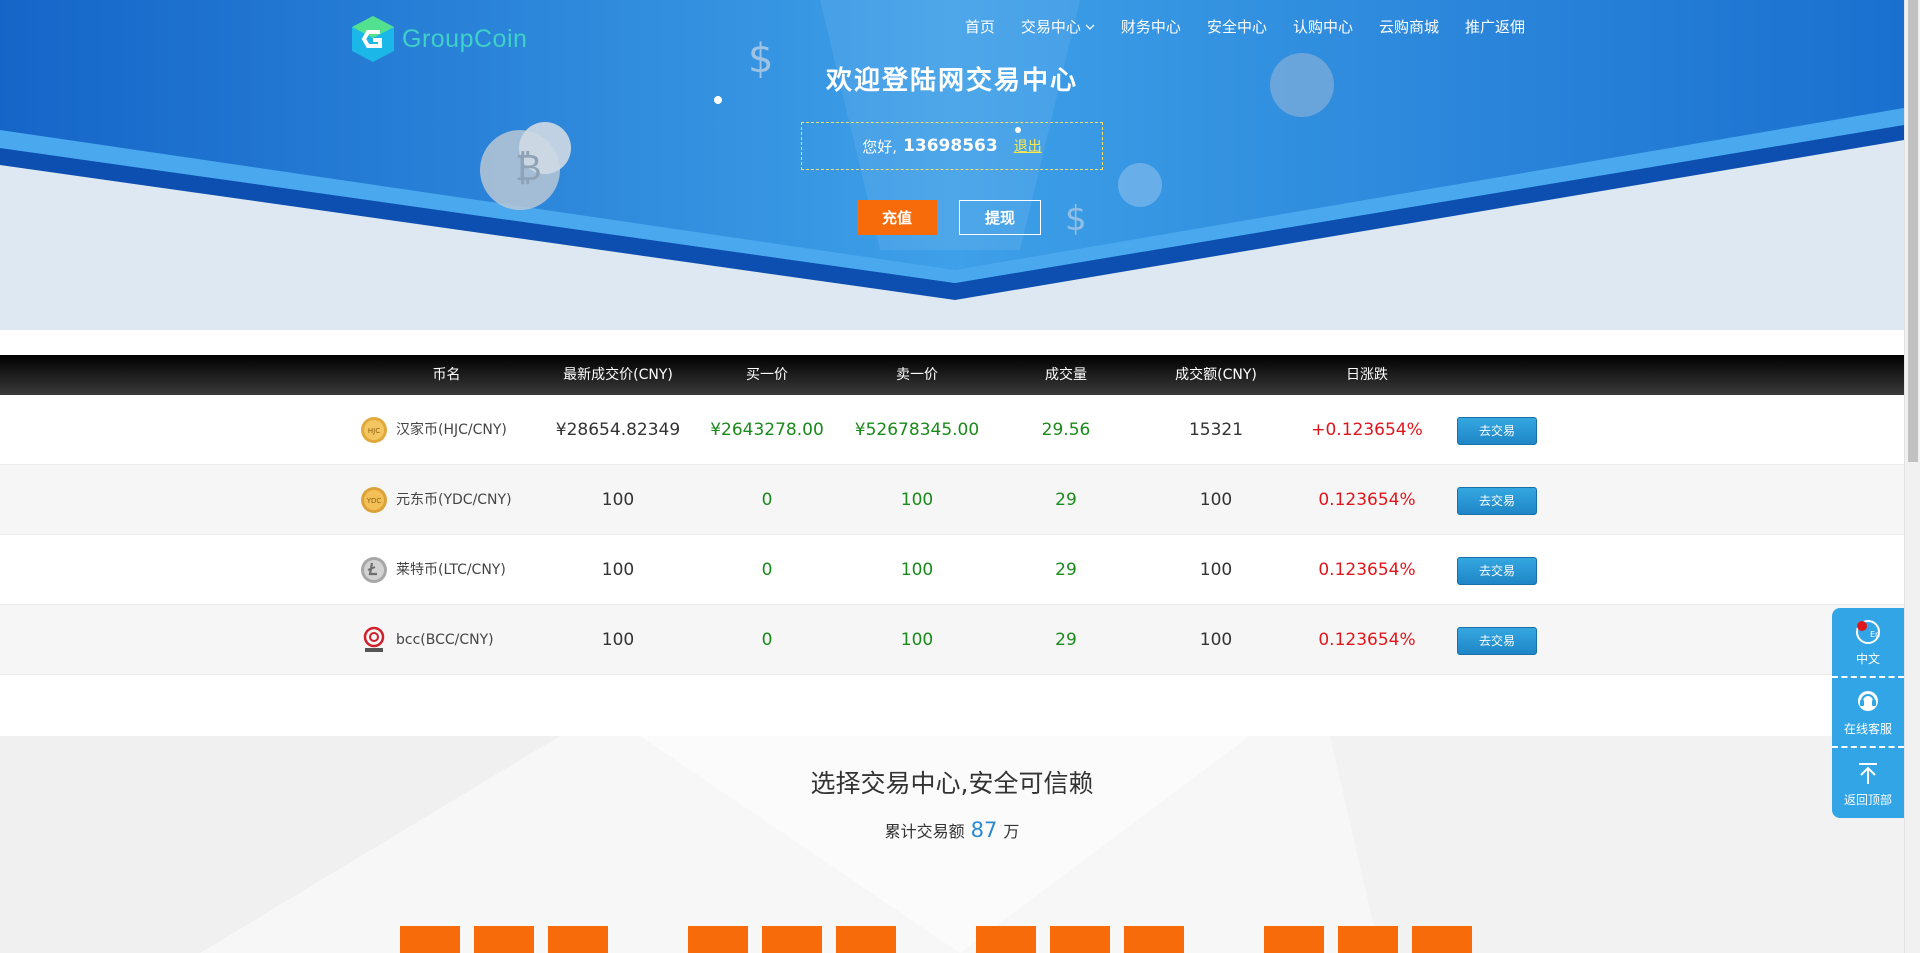 This screenshot has width=1920, height=953. Describe the element at coordinates (767, 375) in the screenshot. I see `header-buy-price: 买一价` at that location.